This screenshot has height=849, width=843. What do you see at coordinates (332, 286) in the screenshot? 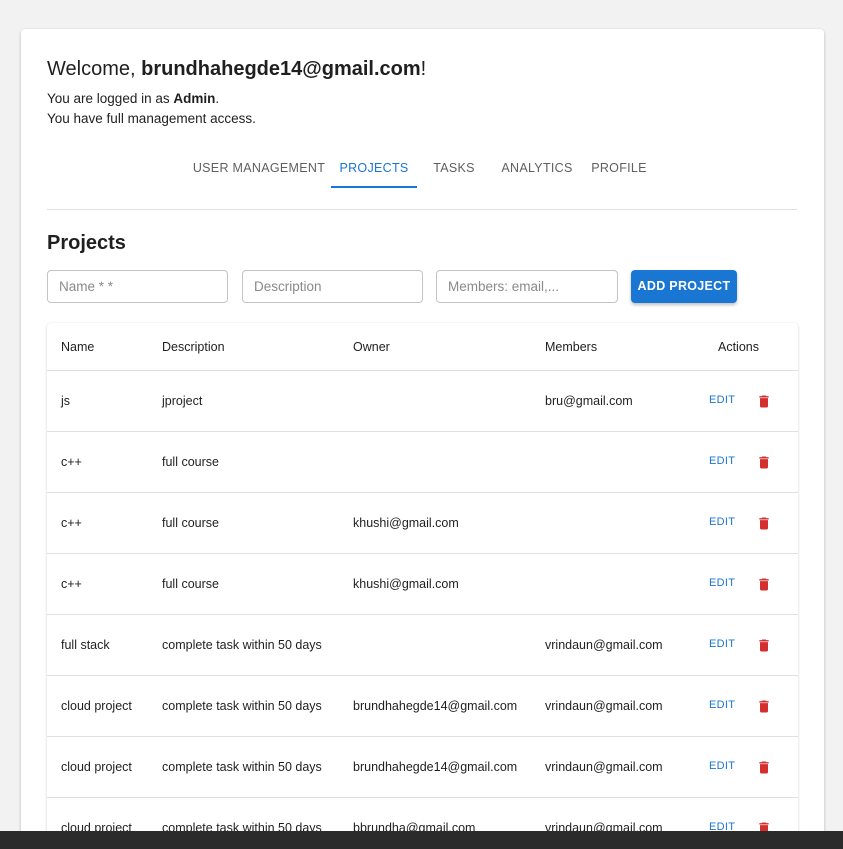
I see `description-input: Description` at bounding box center [332, 286].